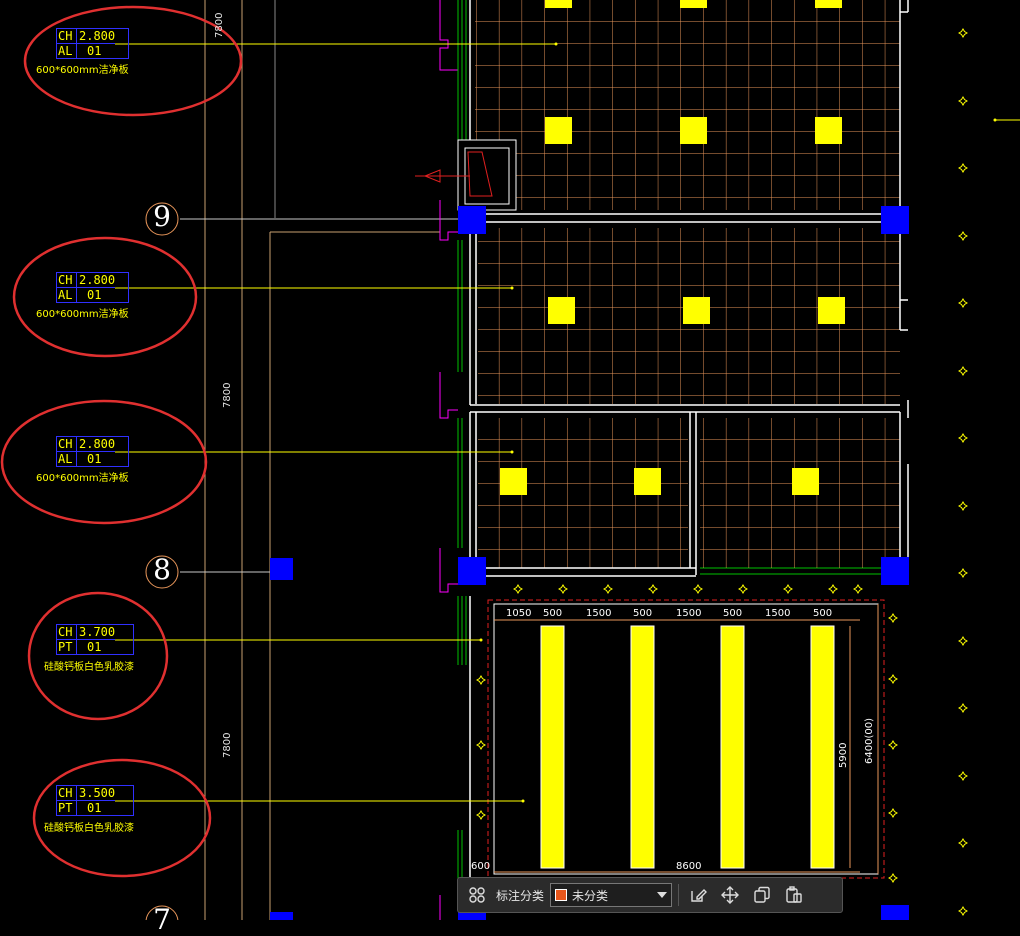 This screenshot has width=1020, height=936. Describe the element at coordinates (520, 895) in the screenshot. I see `category-label: 标注分类` at that location.